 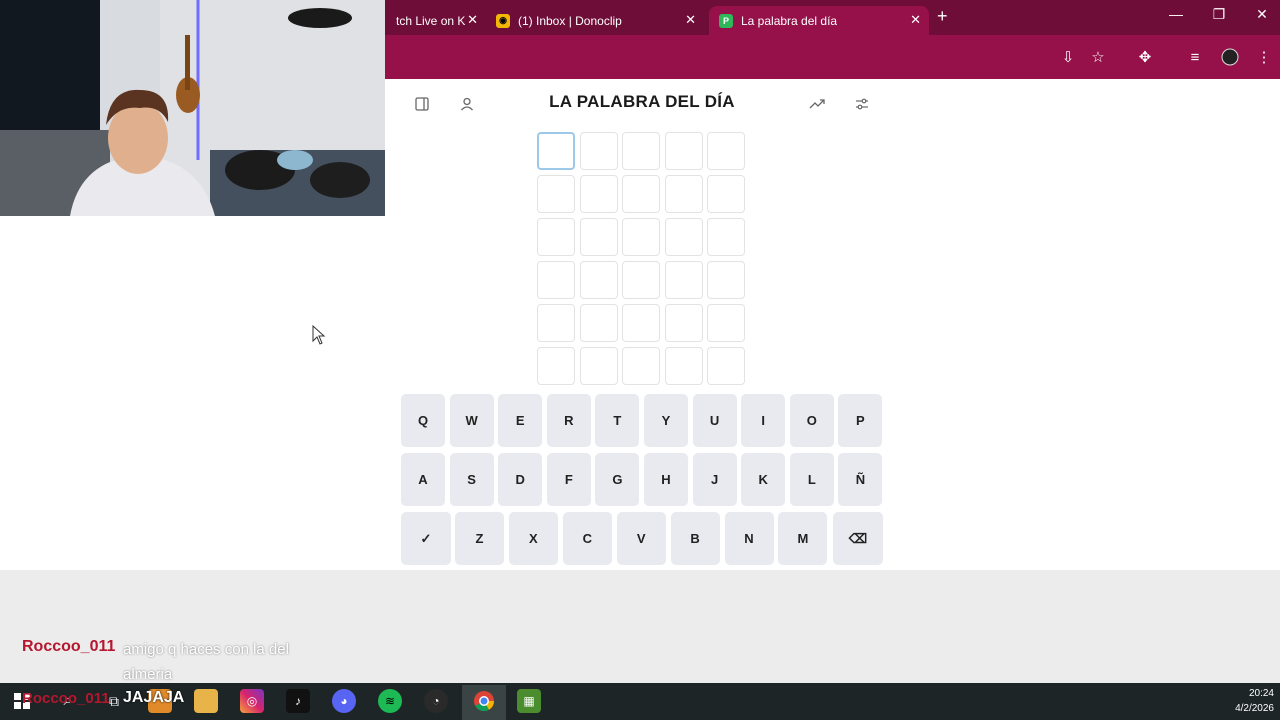 What do you see at coordinates (642, 481) in the screenshot?
I see `on-screen-keyboard: QWERTYUIOP ASDFGHJKLÑ ✓ Z X C V B N M ⌫` at bounding box center [642, 481].